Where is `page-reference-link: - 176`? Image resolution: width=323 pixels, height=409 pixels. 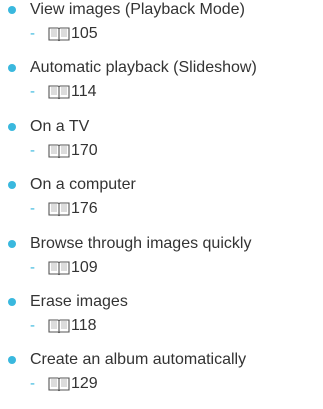
page-reference-link: - 176 is located at coordinates (64, 209).